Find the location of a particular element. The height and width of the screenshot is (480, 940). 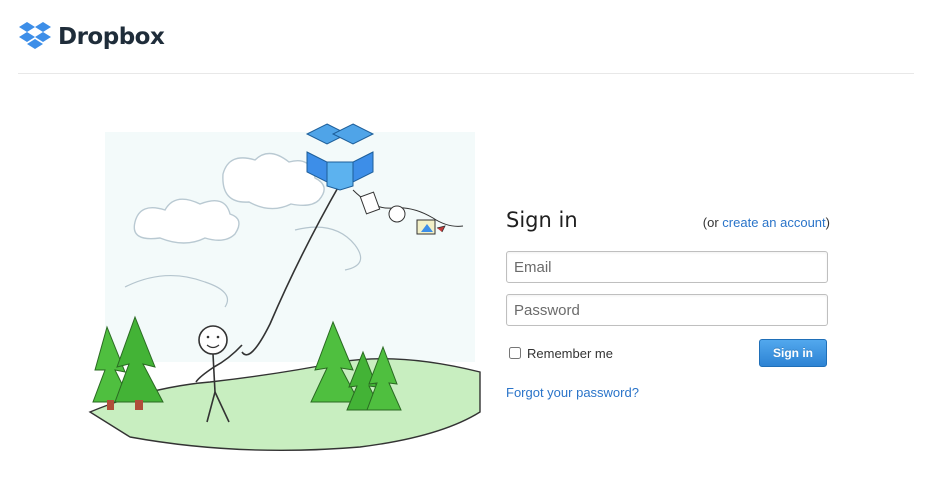

dropbox-logo-icon is located at coordinates (35, 37).